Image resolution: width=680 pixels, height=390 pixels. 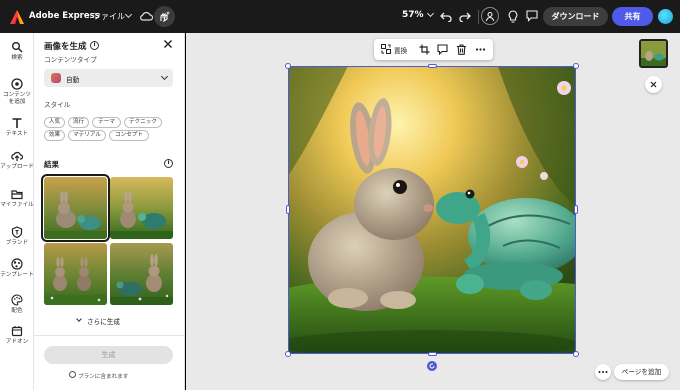 What do you see at coordinates (576, 209) in the screenshot?
I see `resize-handle-right` at bounding box center [576, 209].